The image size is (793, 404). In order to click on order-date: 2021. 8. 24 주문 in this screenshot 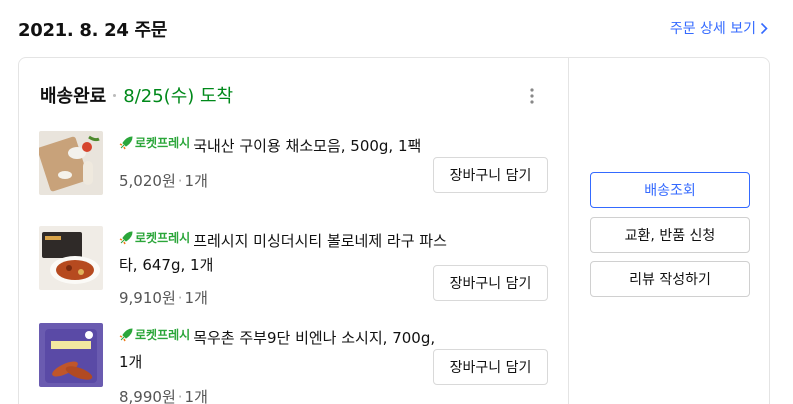, I will do `click(93, 30)`.